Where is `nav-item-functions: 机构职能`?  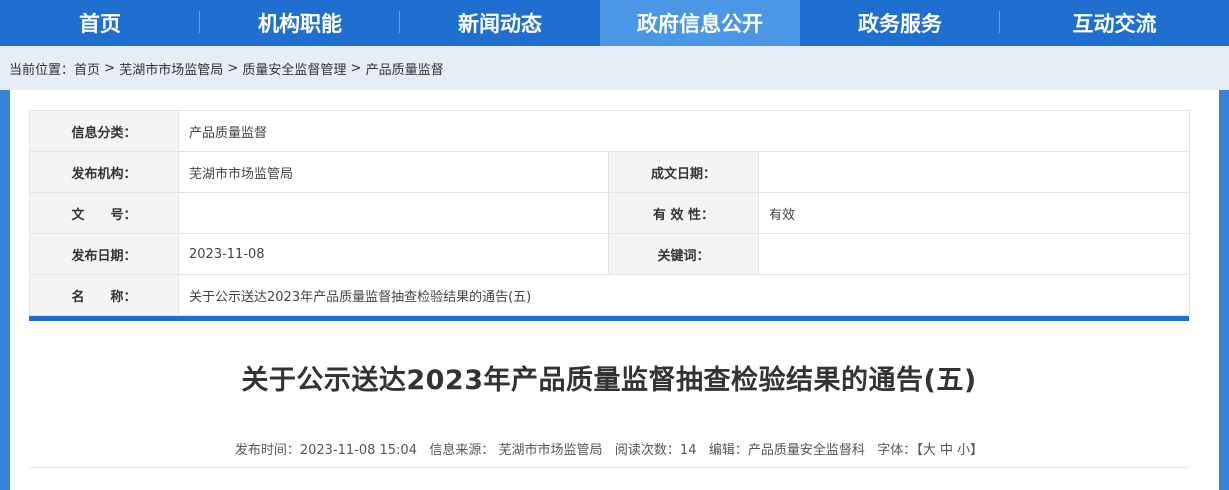 nav-item-functions: 机构职能 is located at coordinates (300, 23).